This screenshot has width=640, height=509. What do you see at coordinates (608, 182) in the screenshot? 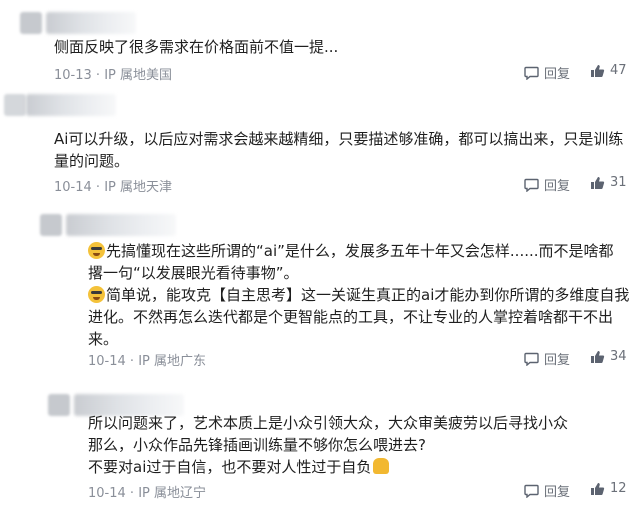
I see `like-button: 31` at bounding box center [608, 182].